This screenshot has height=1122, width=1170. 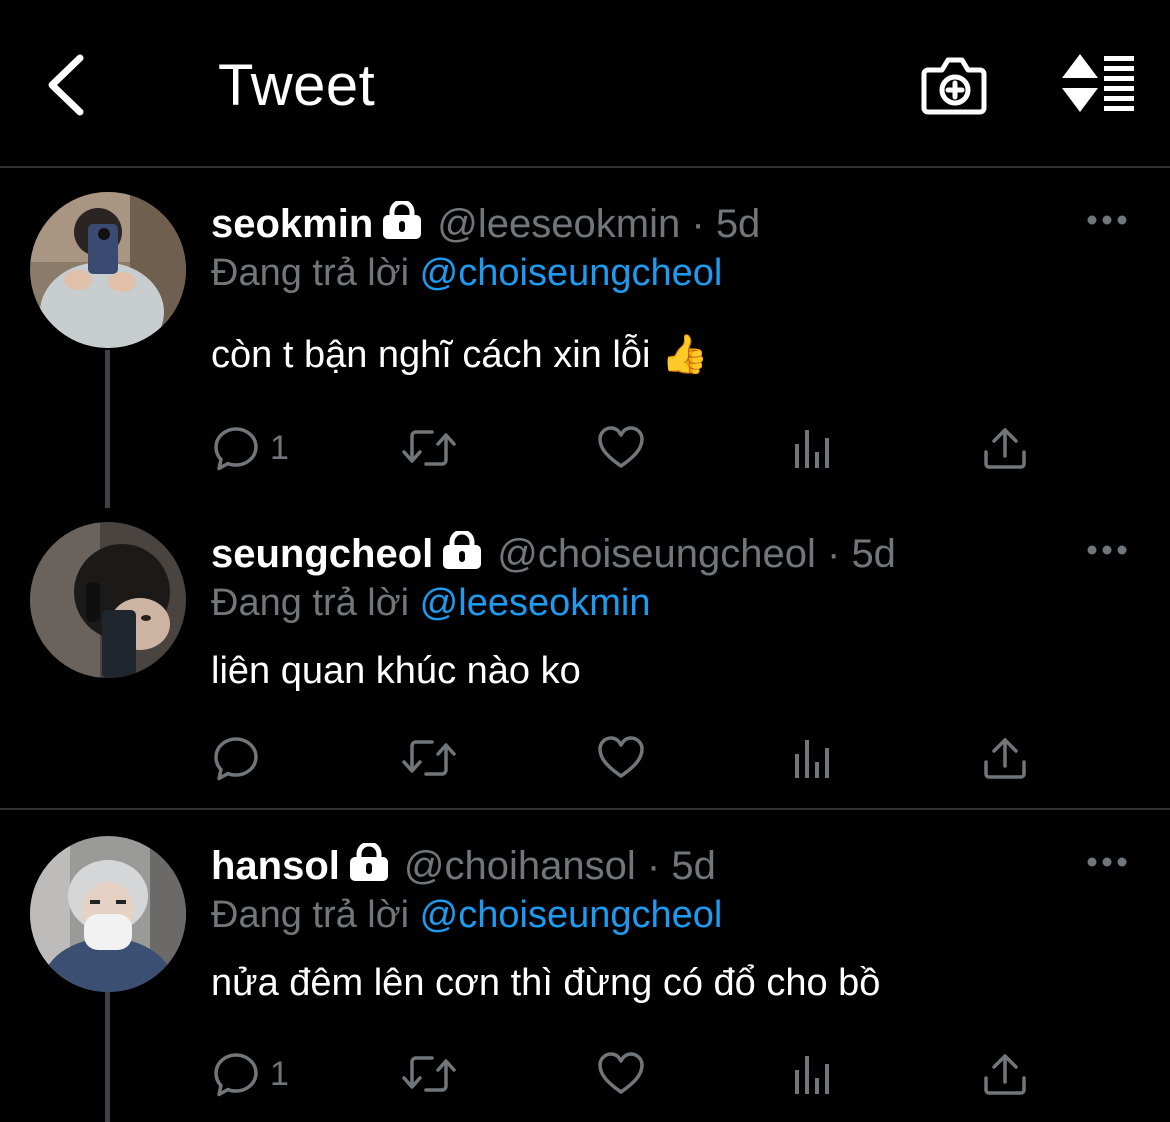 I want to click on add-photo-button, so click(x=954, y=84).